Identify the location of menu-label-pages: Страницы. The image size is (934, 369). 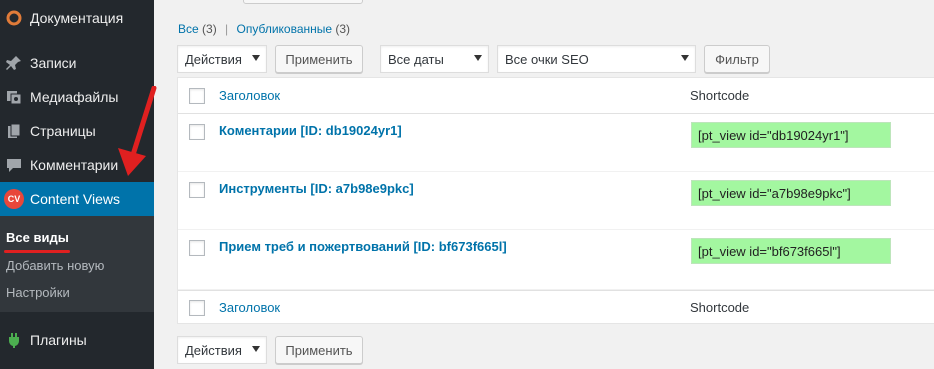
(63, 131).